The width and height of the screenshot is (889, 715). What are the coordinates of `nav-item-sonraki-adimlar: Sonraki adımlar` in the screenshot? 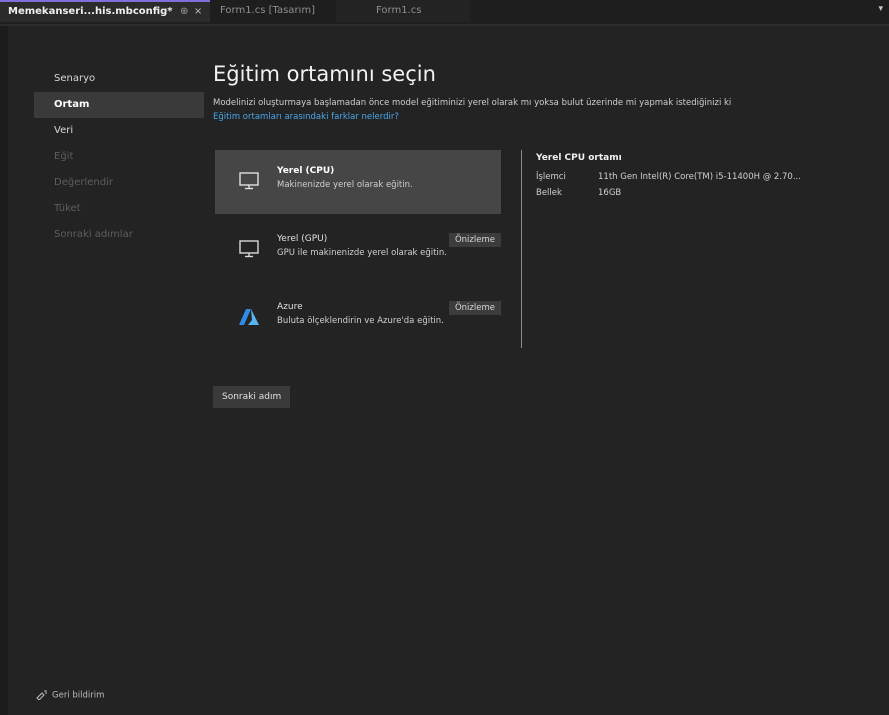 It's located at (93, 234).